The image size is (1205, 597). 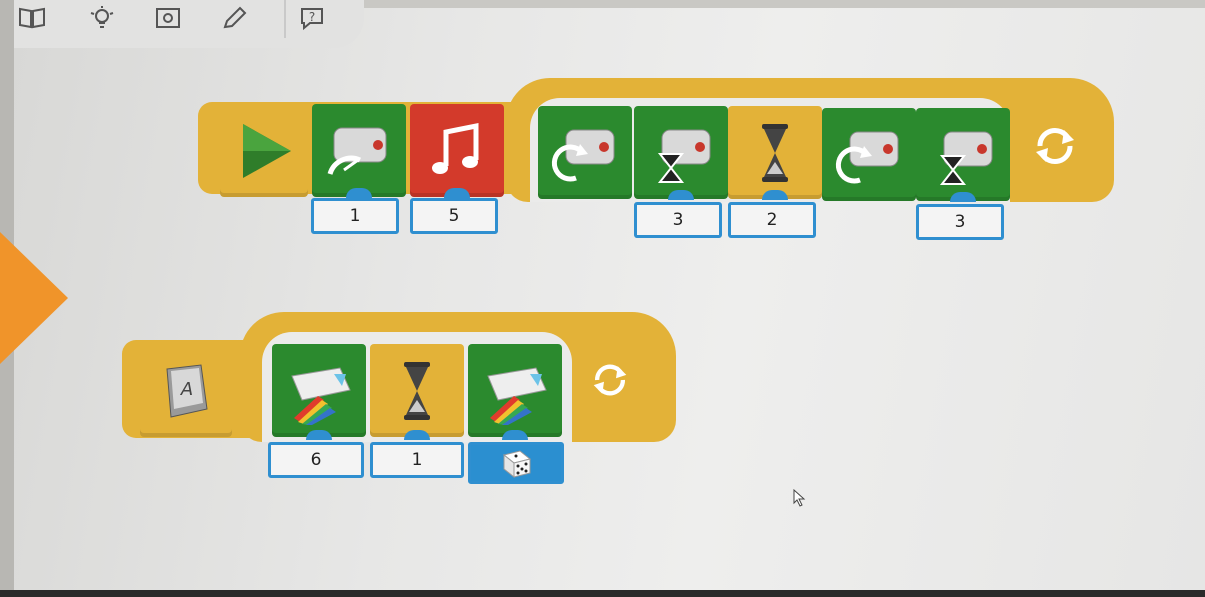 What do you see at coordinates (800, 497) in the screenshot?
I see `mouse-cursor-icon` at bounding box center [800, 497].